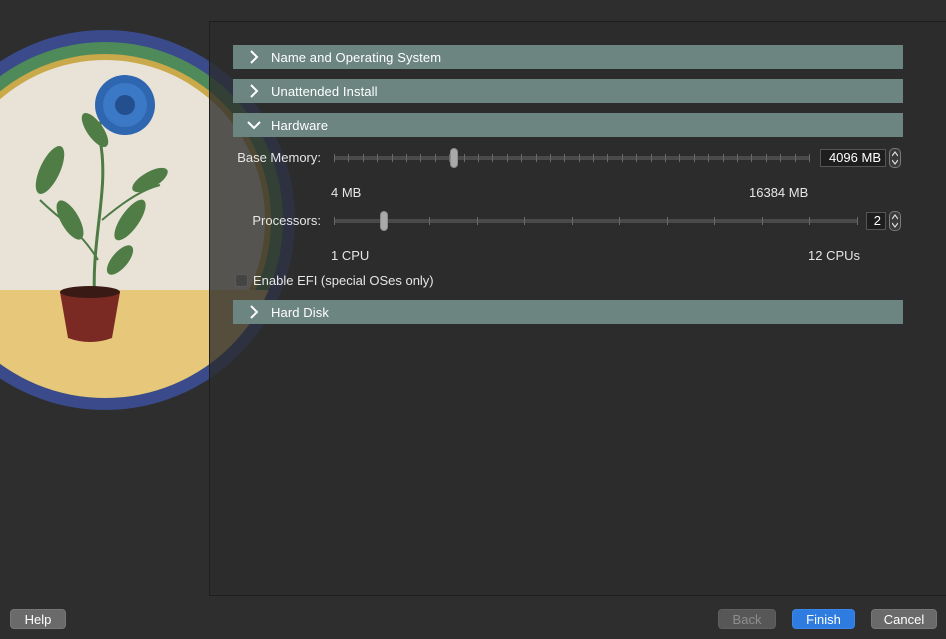 This screenshot has height=639, width=946. What do you see at coordinates (904, 619) in the screenshot?
I see `cancel-button: Cancel` at bounding box center [904, 619].